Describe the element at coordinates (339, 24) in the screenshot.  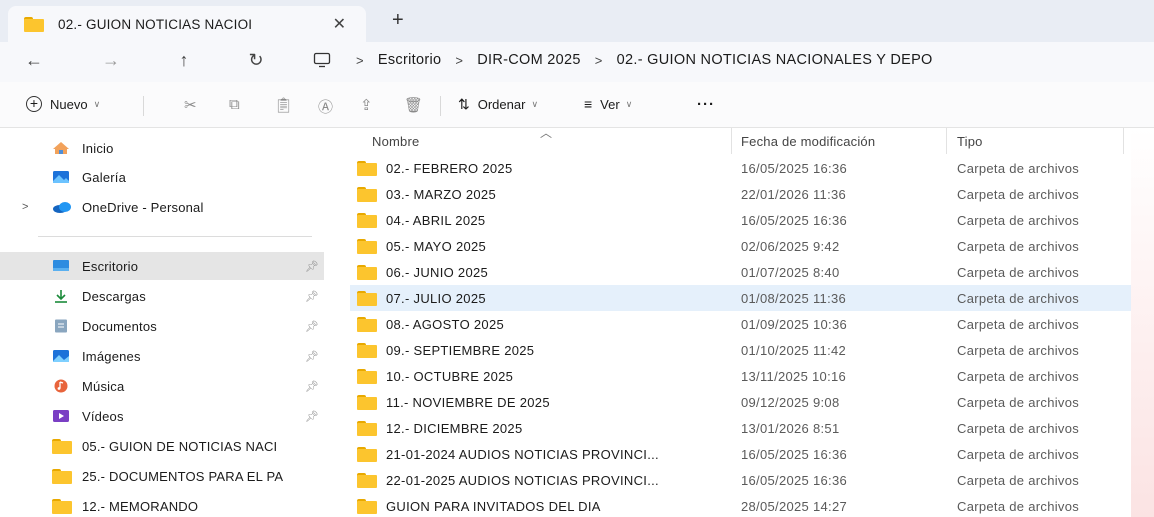
I see `close-tab-icon: ✕` at that location.